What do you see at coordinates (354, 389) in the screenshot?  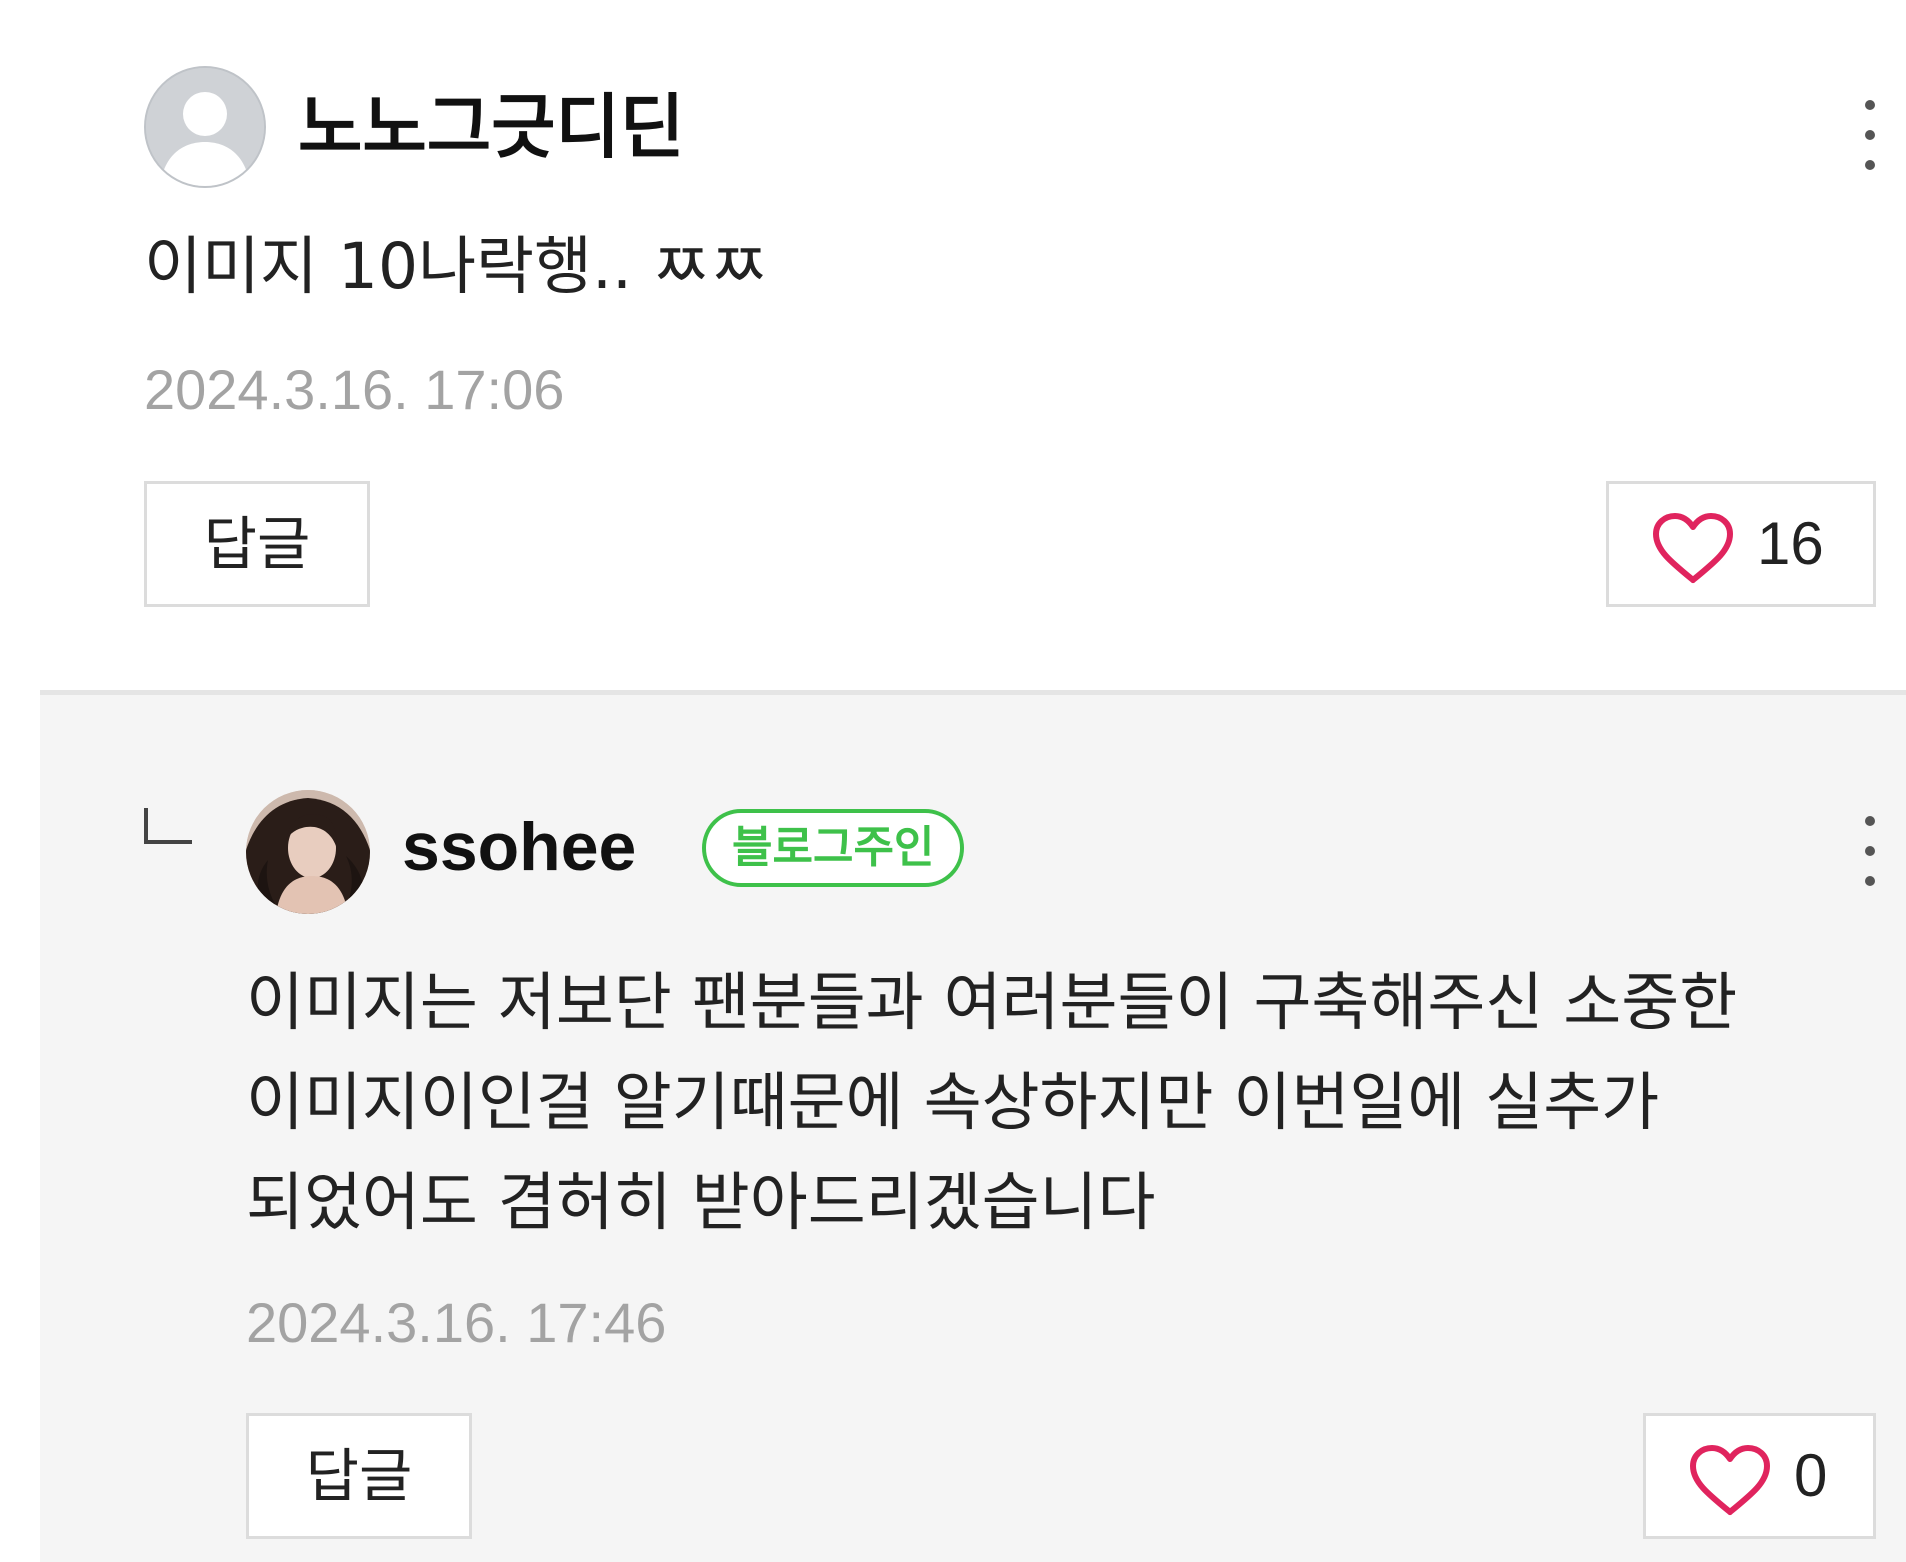 I see `comment-date: 2024.3.16. 17:06` at bounding box center [354, 389].